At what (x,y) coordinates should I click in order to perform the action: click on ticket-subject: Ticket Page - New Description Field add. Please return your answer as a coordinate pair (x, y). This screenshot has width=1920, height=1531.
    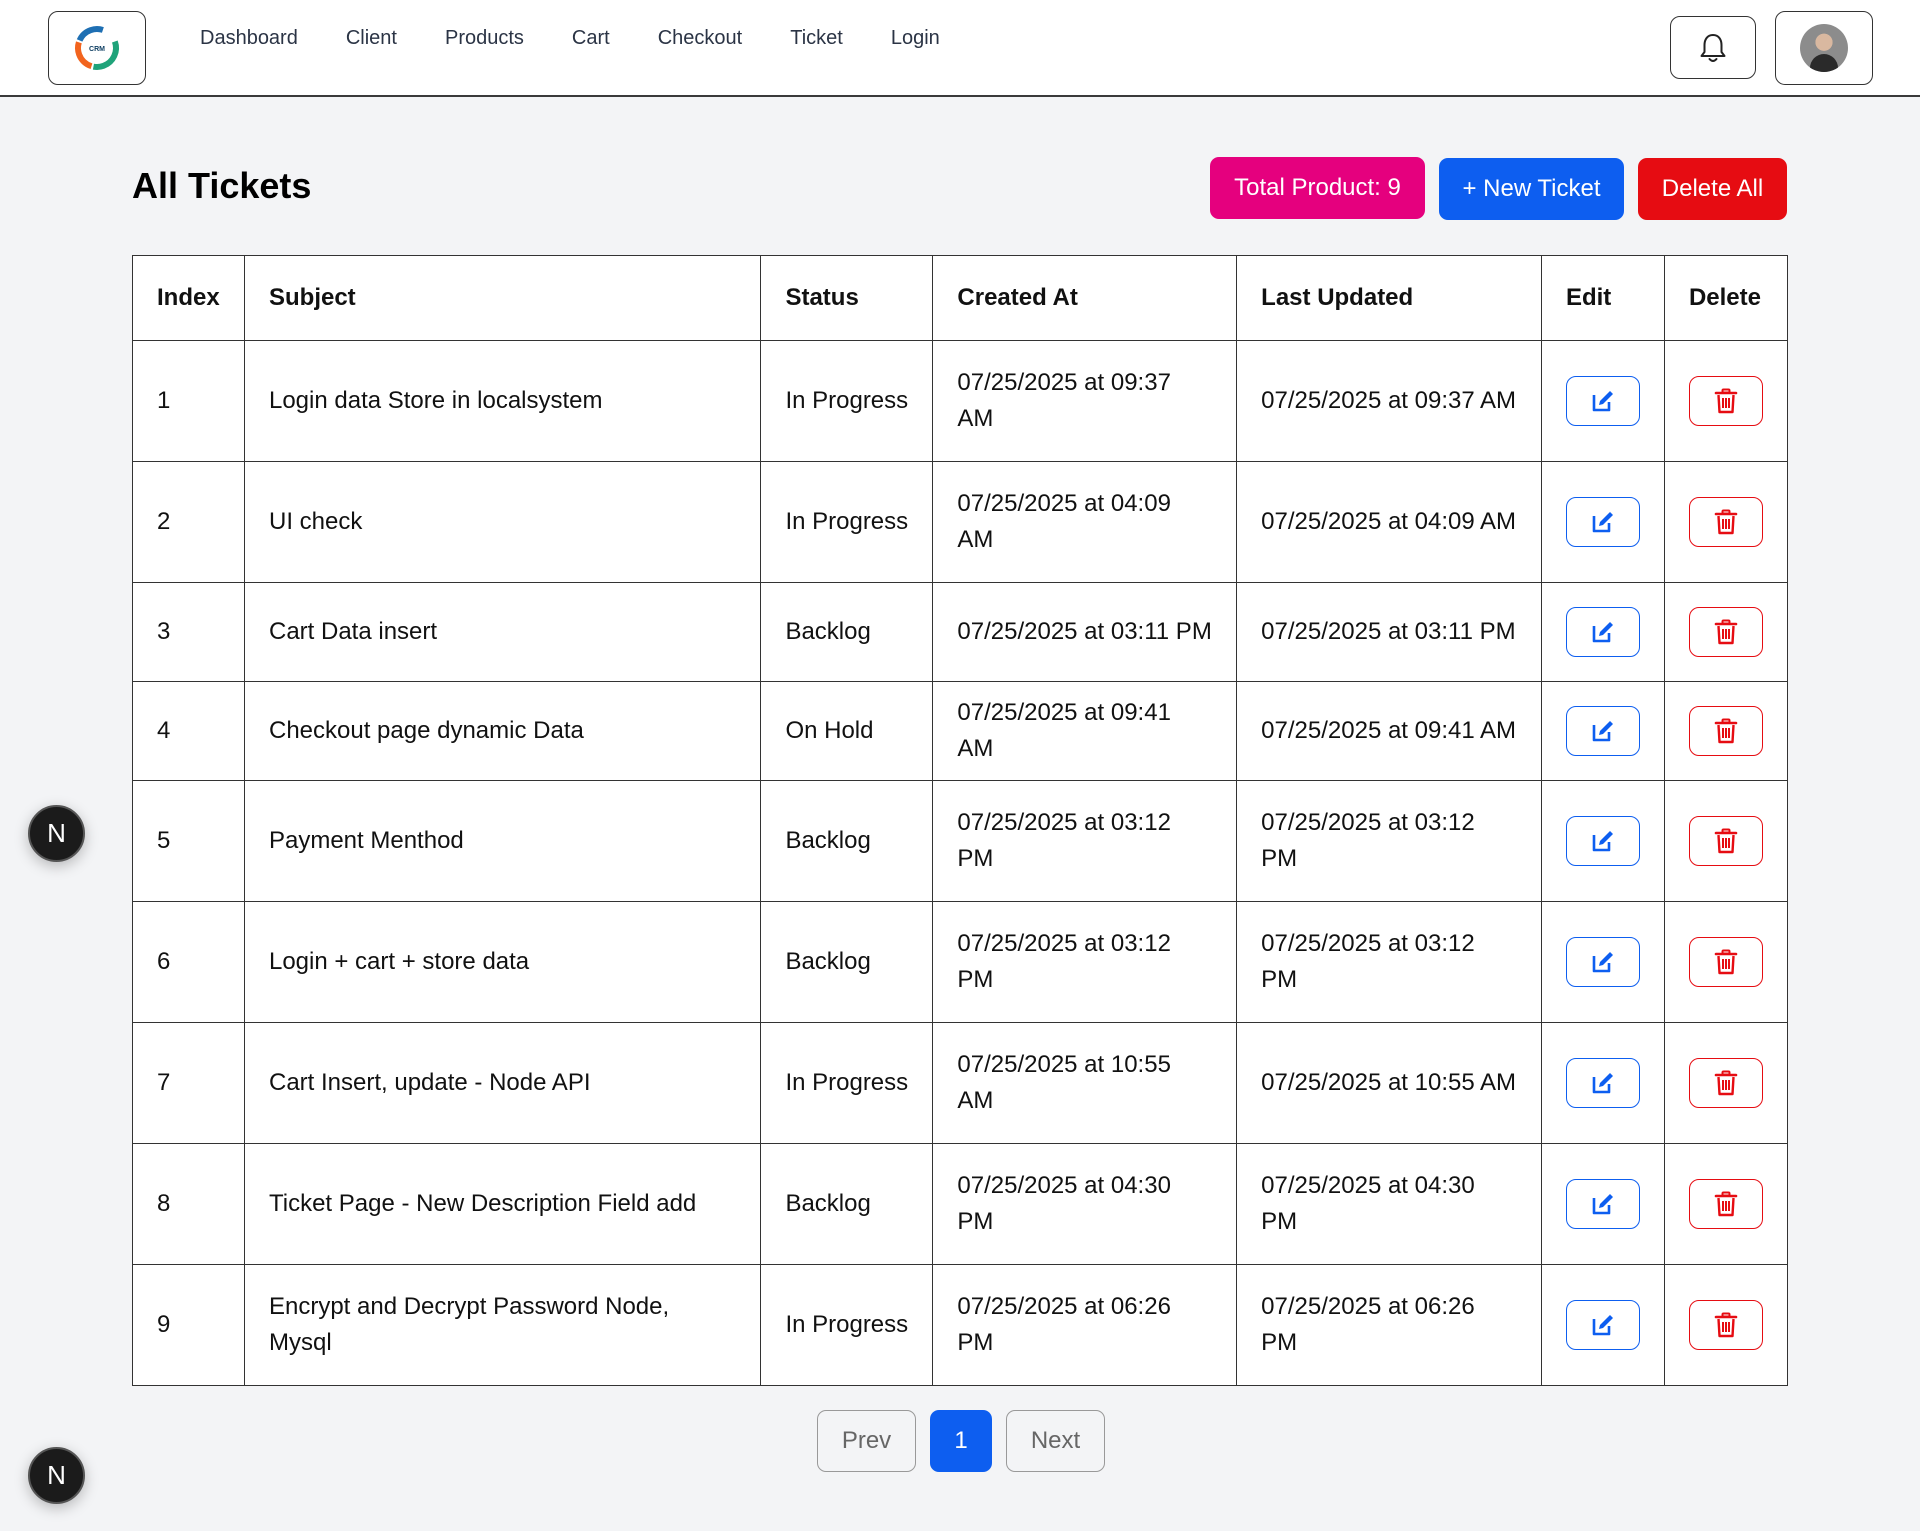
    Looking at the image, I should click on (502, 1204).